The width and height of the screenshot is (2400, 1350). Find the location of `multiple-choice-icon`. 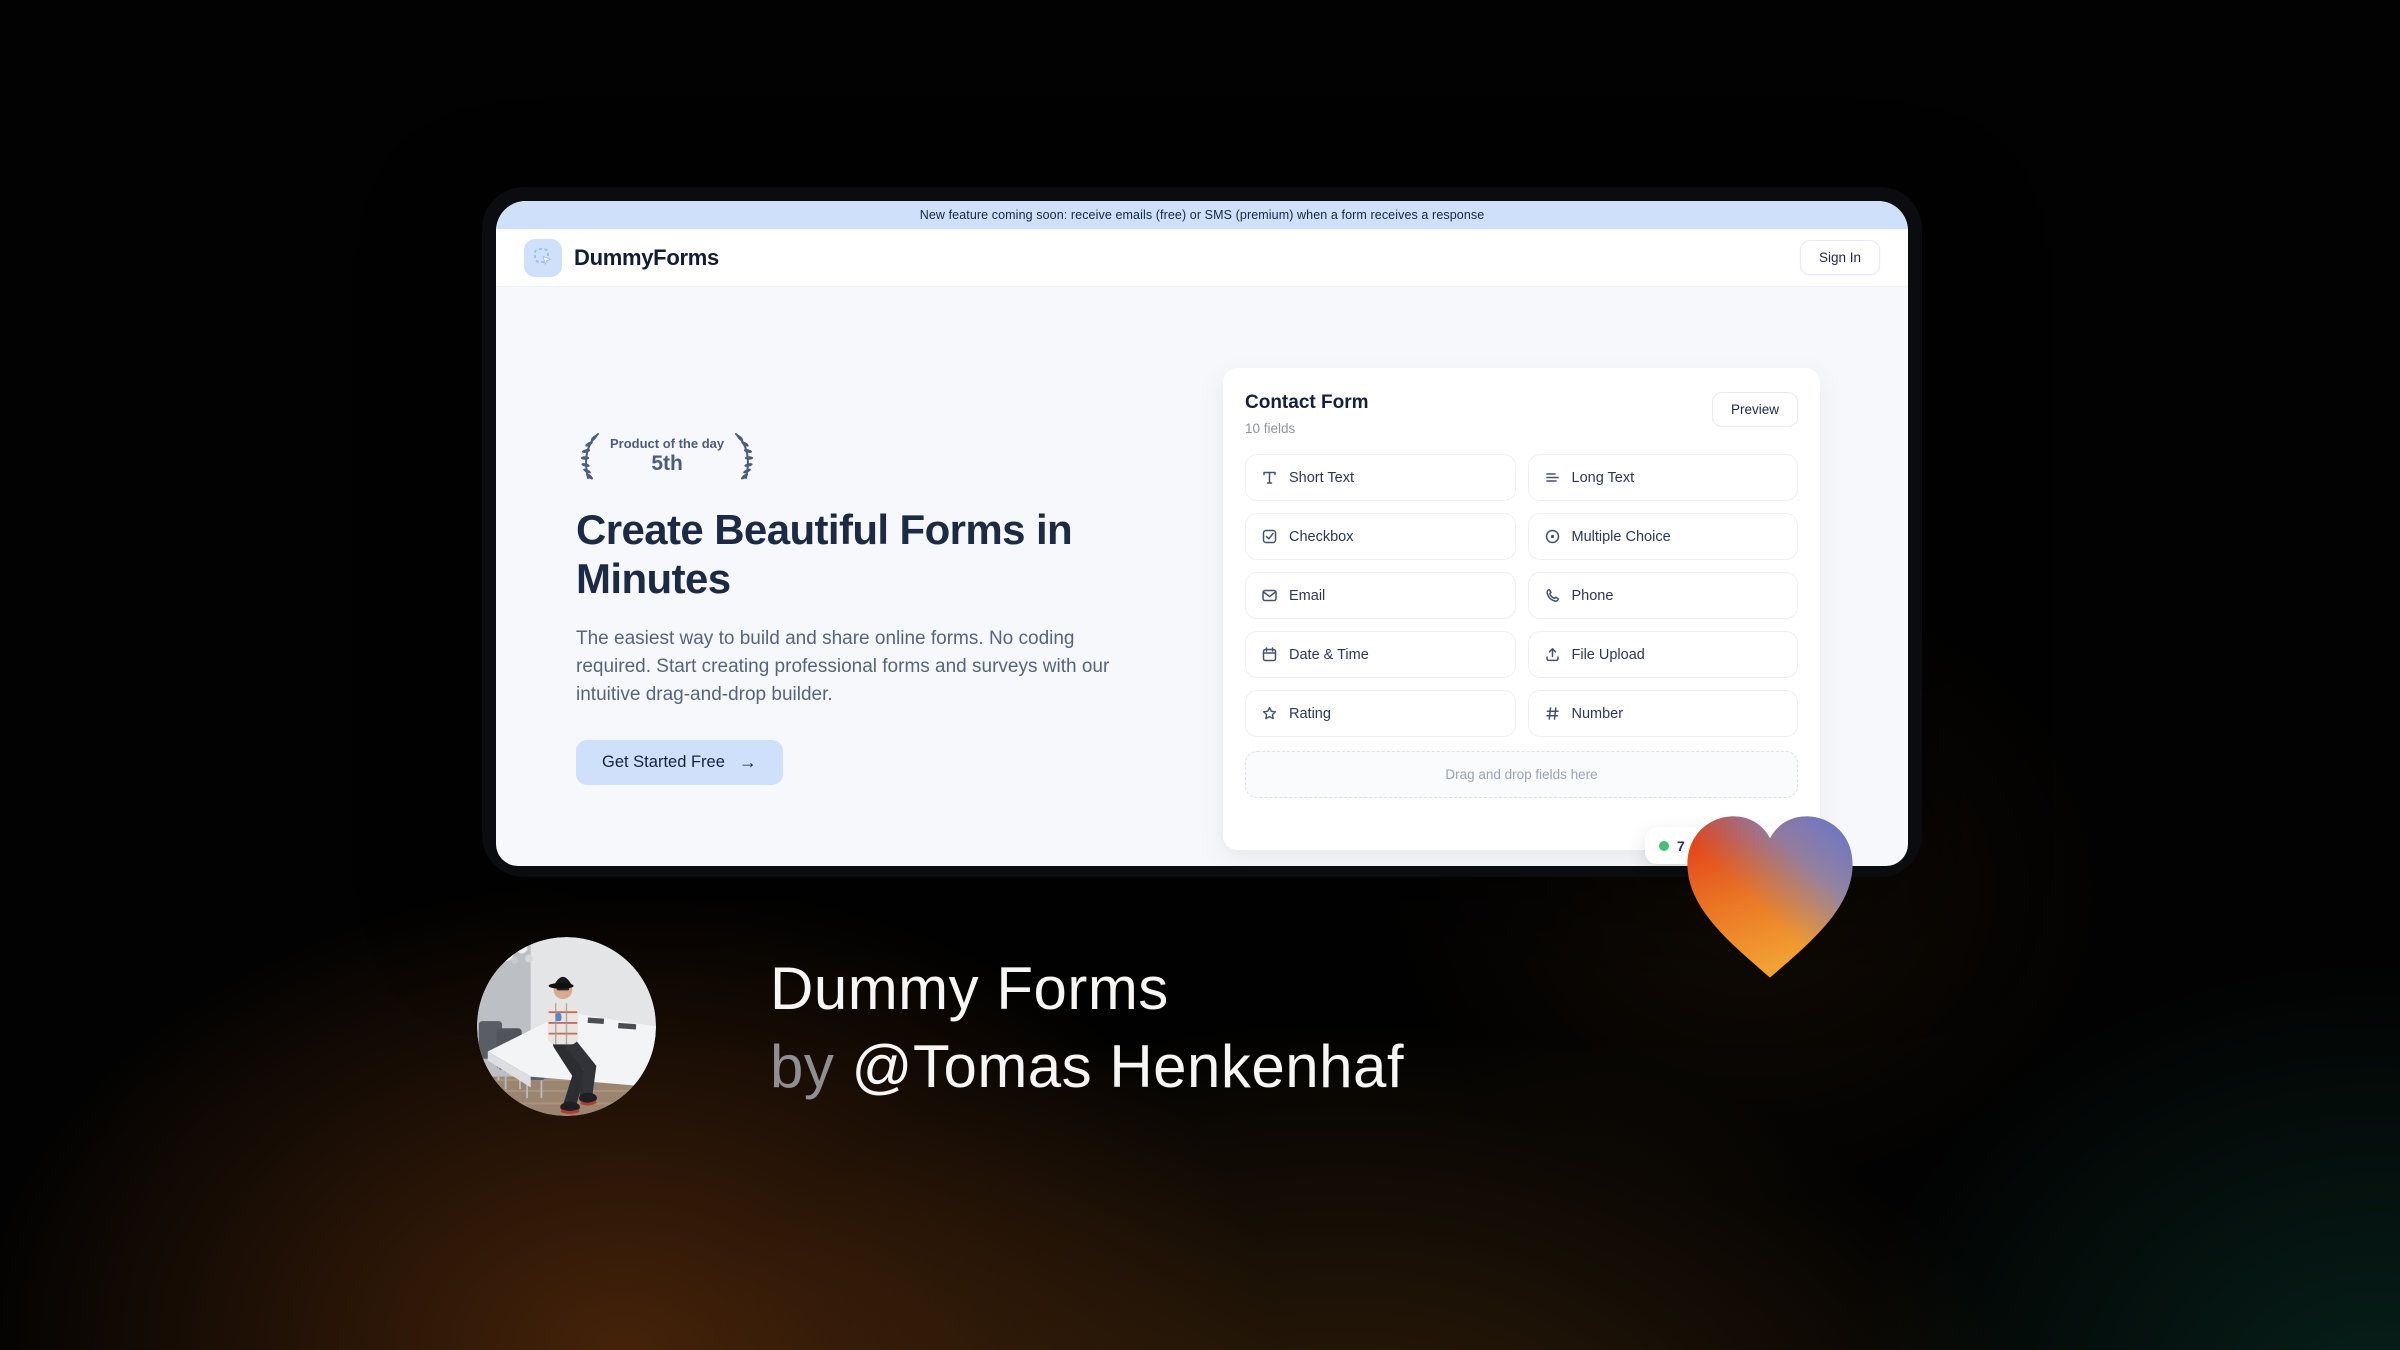

multiple-choice-icon is located at coordinates (1552, 536).